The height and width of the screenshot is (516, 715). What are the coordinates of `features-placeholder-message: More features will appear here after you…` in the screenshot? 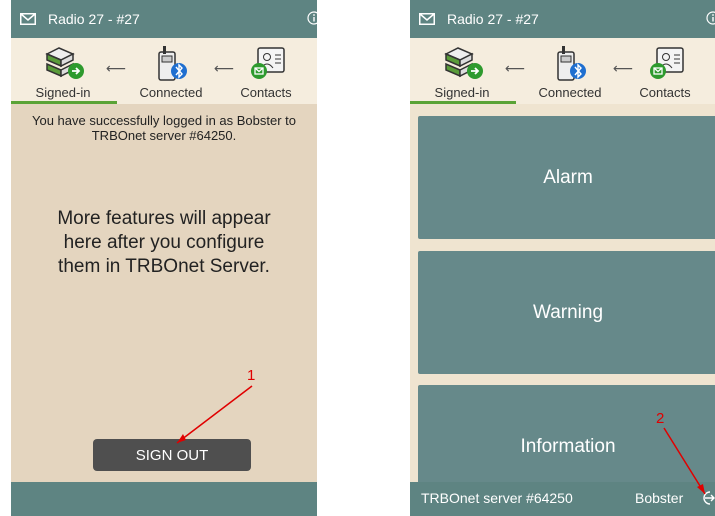 It's located at (164, 242).